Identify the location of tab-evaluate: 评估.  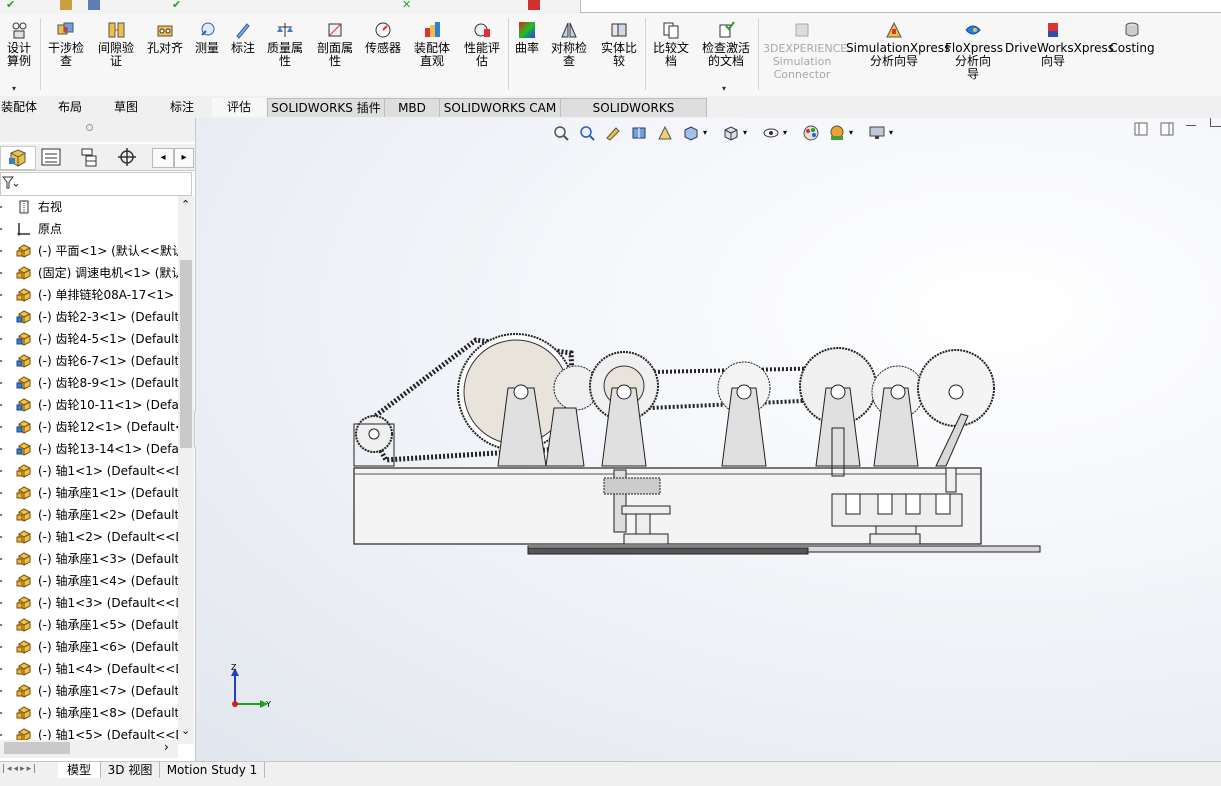
(239, 107).